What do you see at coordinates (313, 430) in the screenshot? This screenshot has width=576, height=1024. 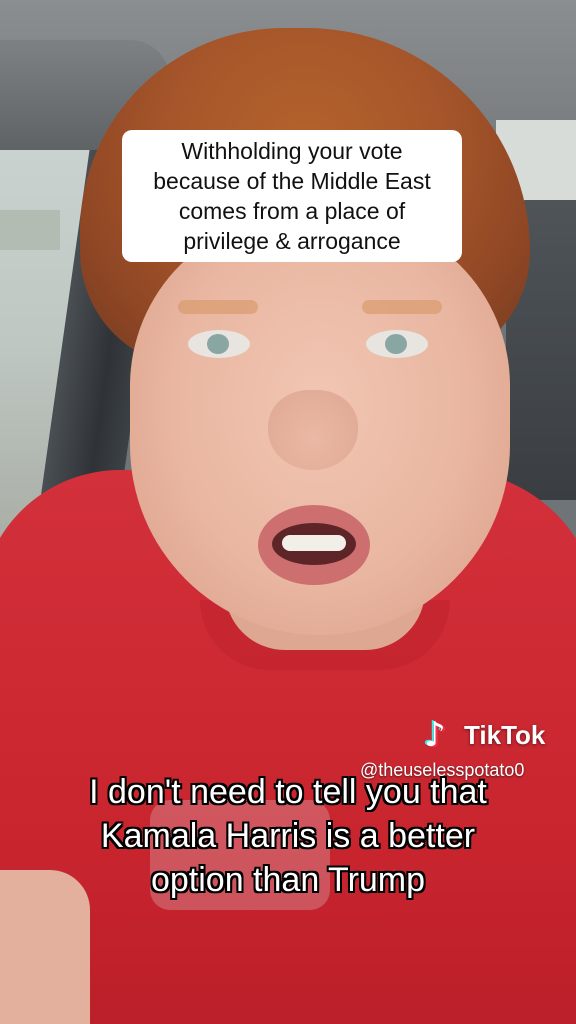 I see `person-nose` at bounding box center [313, 430].